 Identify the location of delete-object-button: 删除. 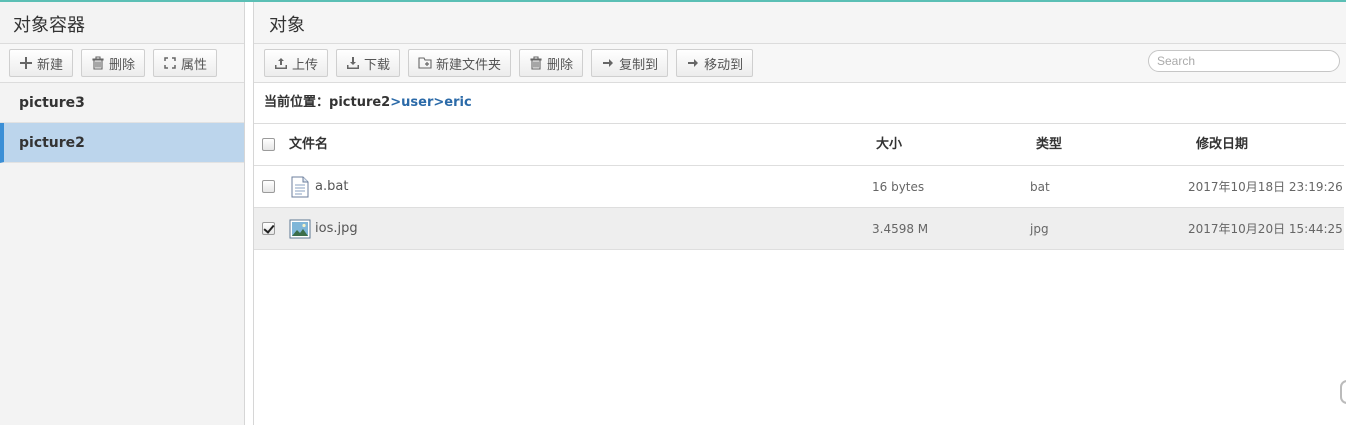
(551, 63).